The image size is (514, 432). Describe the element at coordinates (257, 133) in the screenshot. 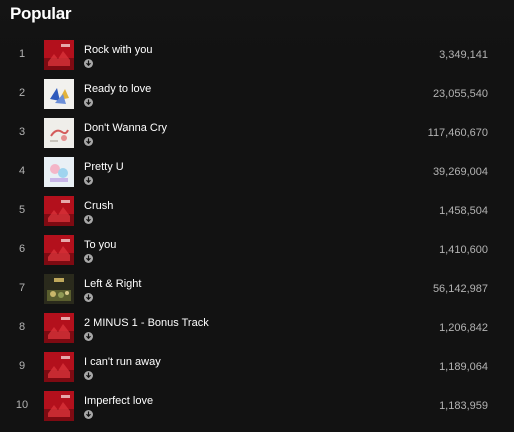

I see `track-row: 3 Don't Wanna Cry 117,460,670` at that location.